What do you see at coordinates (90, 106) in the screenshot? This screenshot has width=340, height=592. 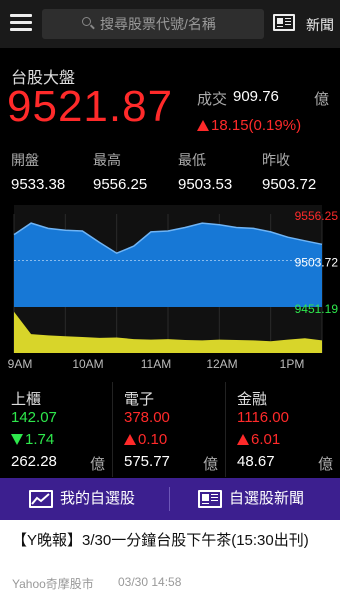 I see `index-price: 9521.87` at bounding box center [90, 106].